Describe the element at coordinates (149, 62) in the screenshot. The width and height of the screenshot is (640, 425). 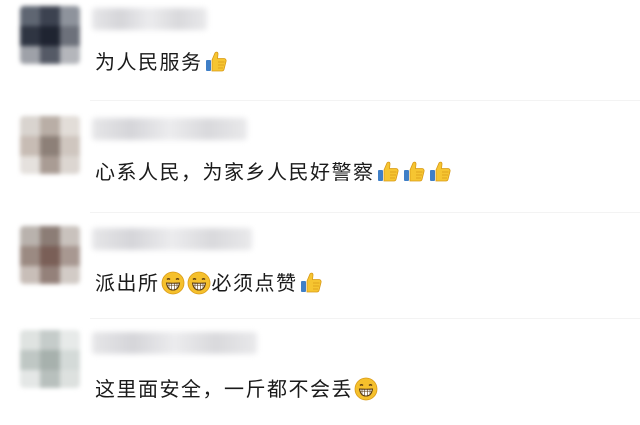
I see `comment-text-part: 为人民服务` at that location.